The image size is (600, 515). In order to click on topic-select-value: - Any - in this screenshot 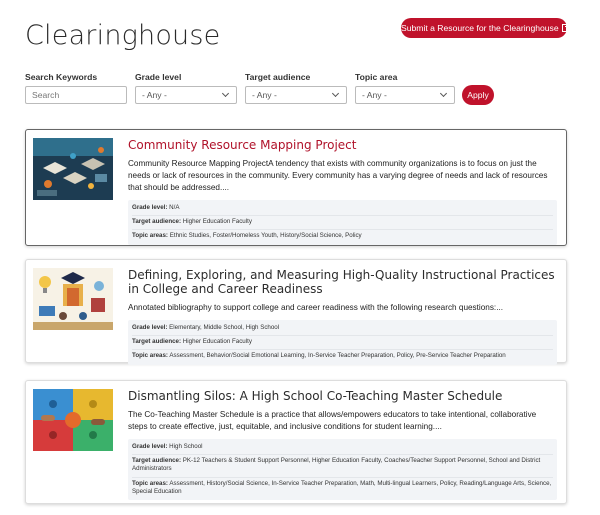, I will do `click(374, 95)`.